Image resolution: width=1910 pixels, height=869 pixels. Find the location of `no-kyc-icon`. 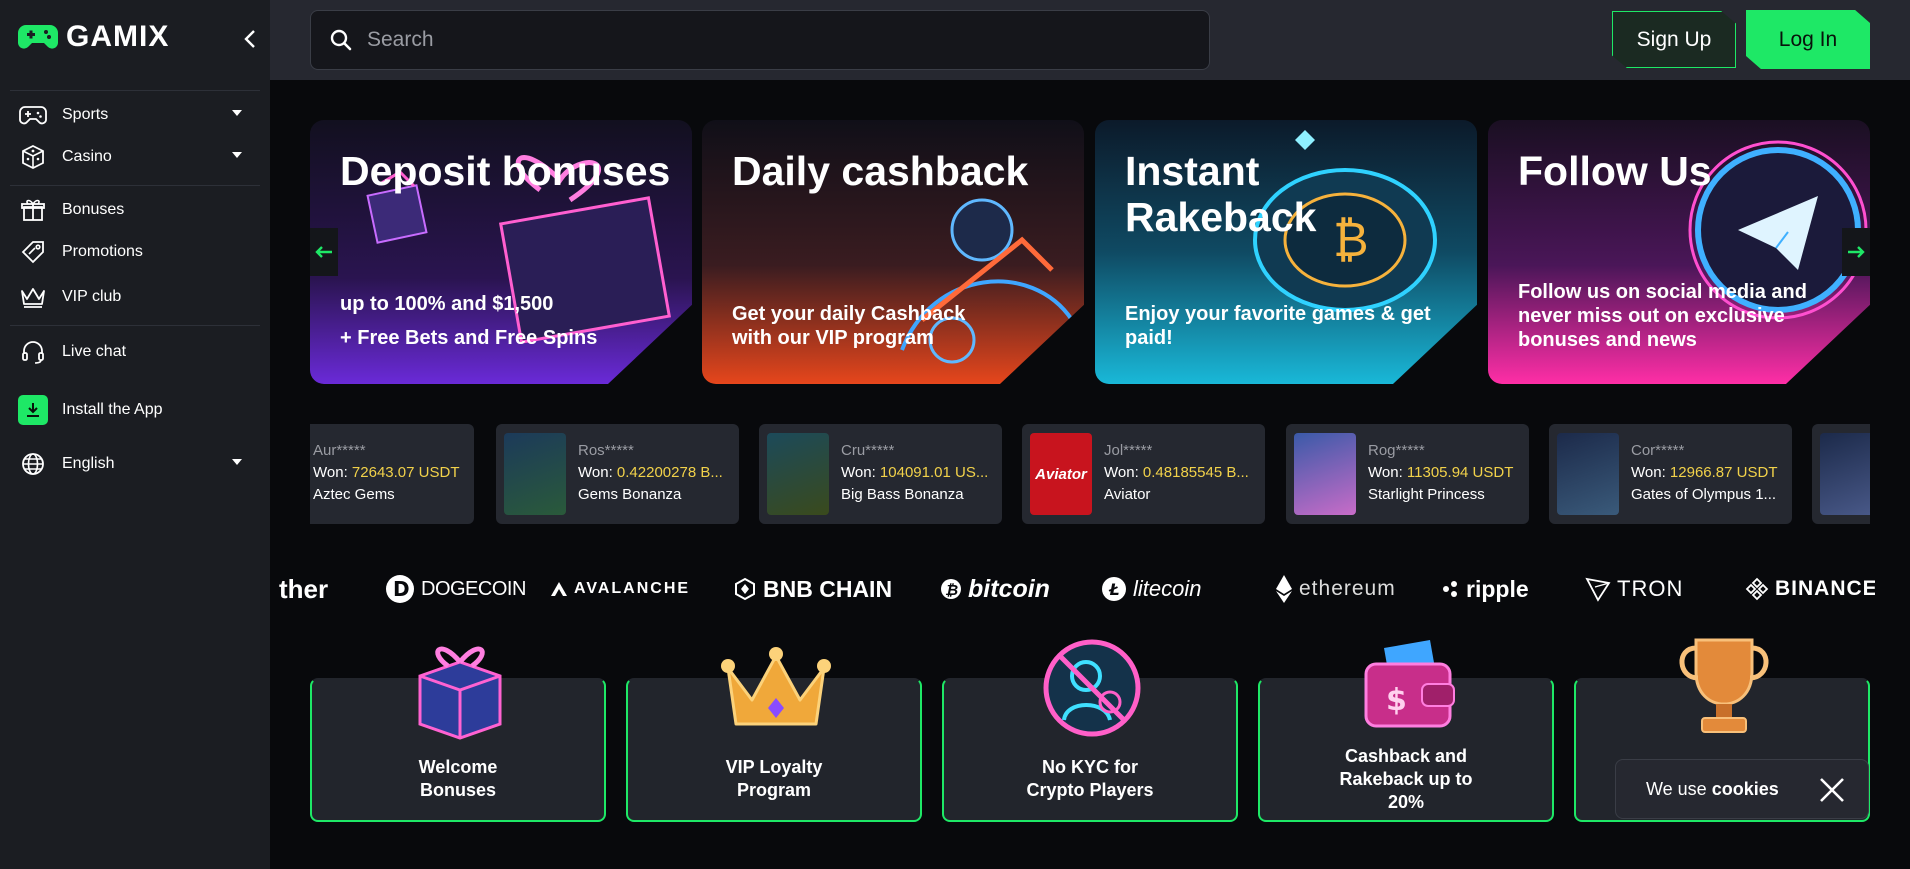

no-kyc-icon is located at coordinates (1092, 688).